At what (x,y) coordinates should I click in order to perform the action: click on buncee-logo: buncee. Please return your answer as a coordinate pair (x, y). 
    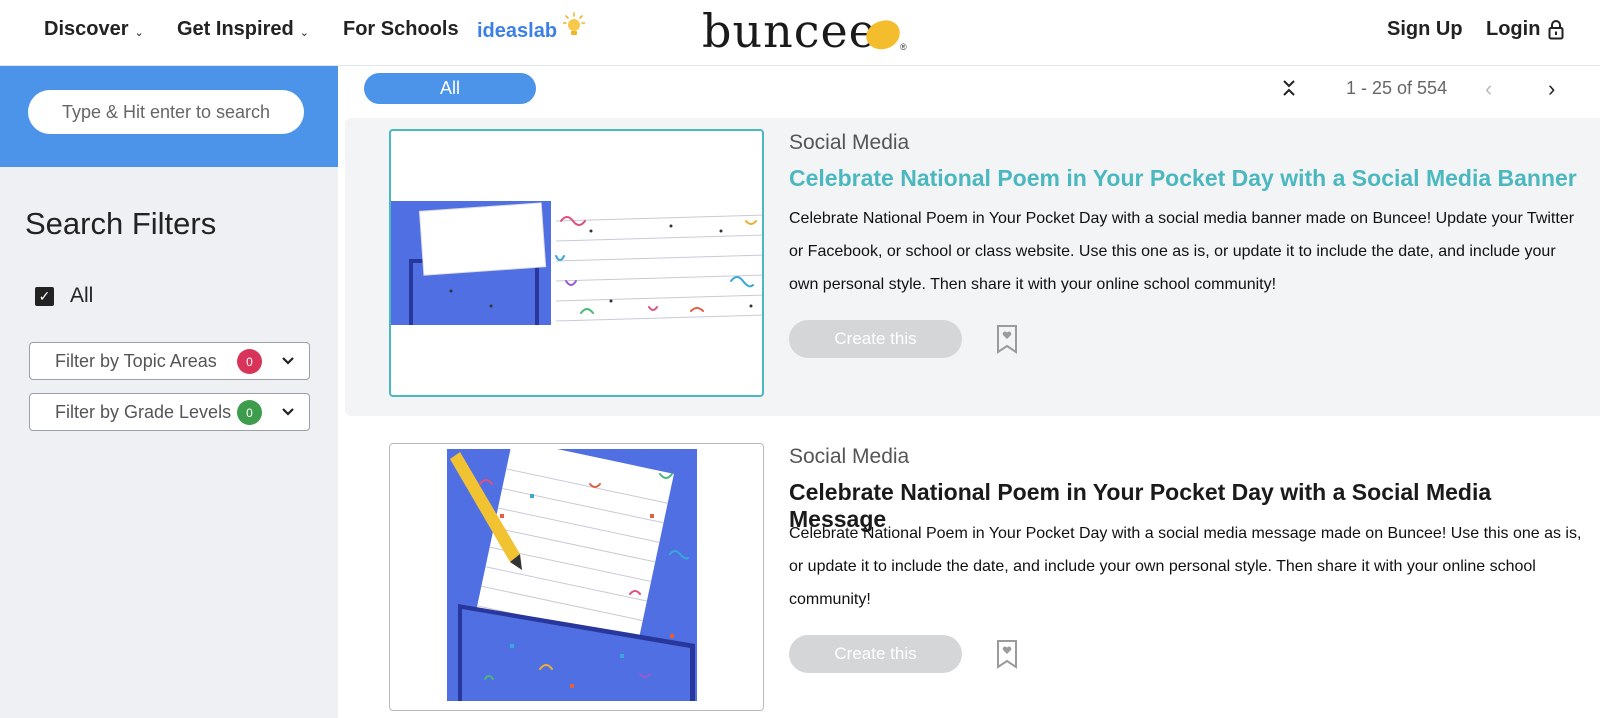
    Looking at the image, I should click on (789, 31).